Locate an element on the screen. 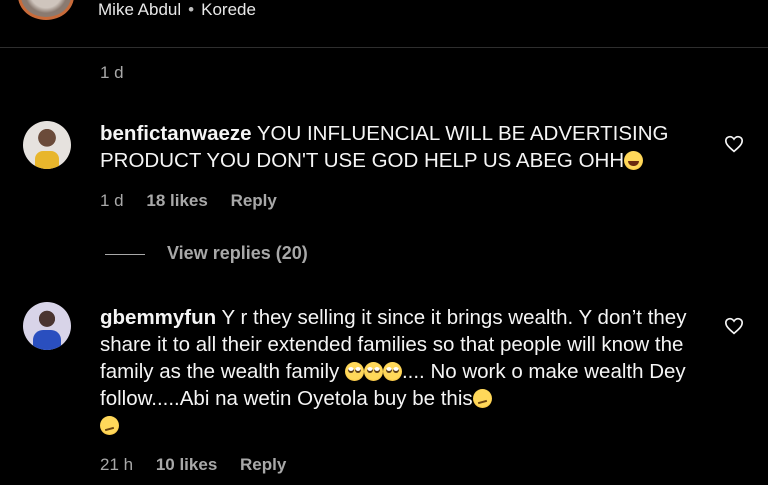 The image size is (768, 485). view-replies-label: View replies (20) is located at coordinates (237, 253).